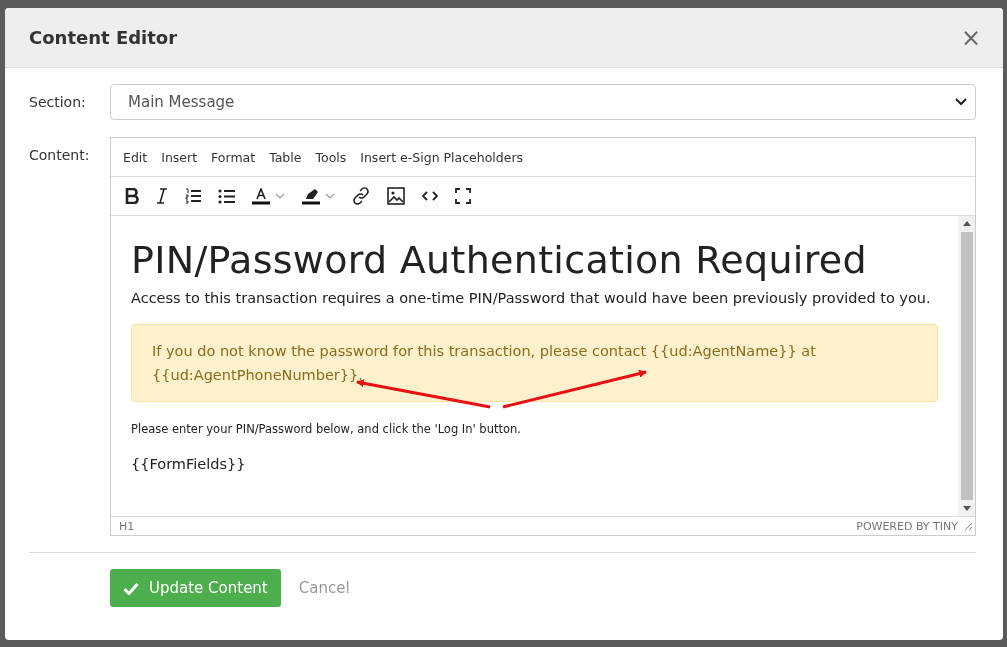 The image size is (1007, 647). What do you see at coordinates (968, 526) in the screenshot?
I see `resize-handle-icon` at bounding box center [968, 526].